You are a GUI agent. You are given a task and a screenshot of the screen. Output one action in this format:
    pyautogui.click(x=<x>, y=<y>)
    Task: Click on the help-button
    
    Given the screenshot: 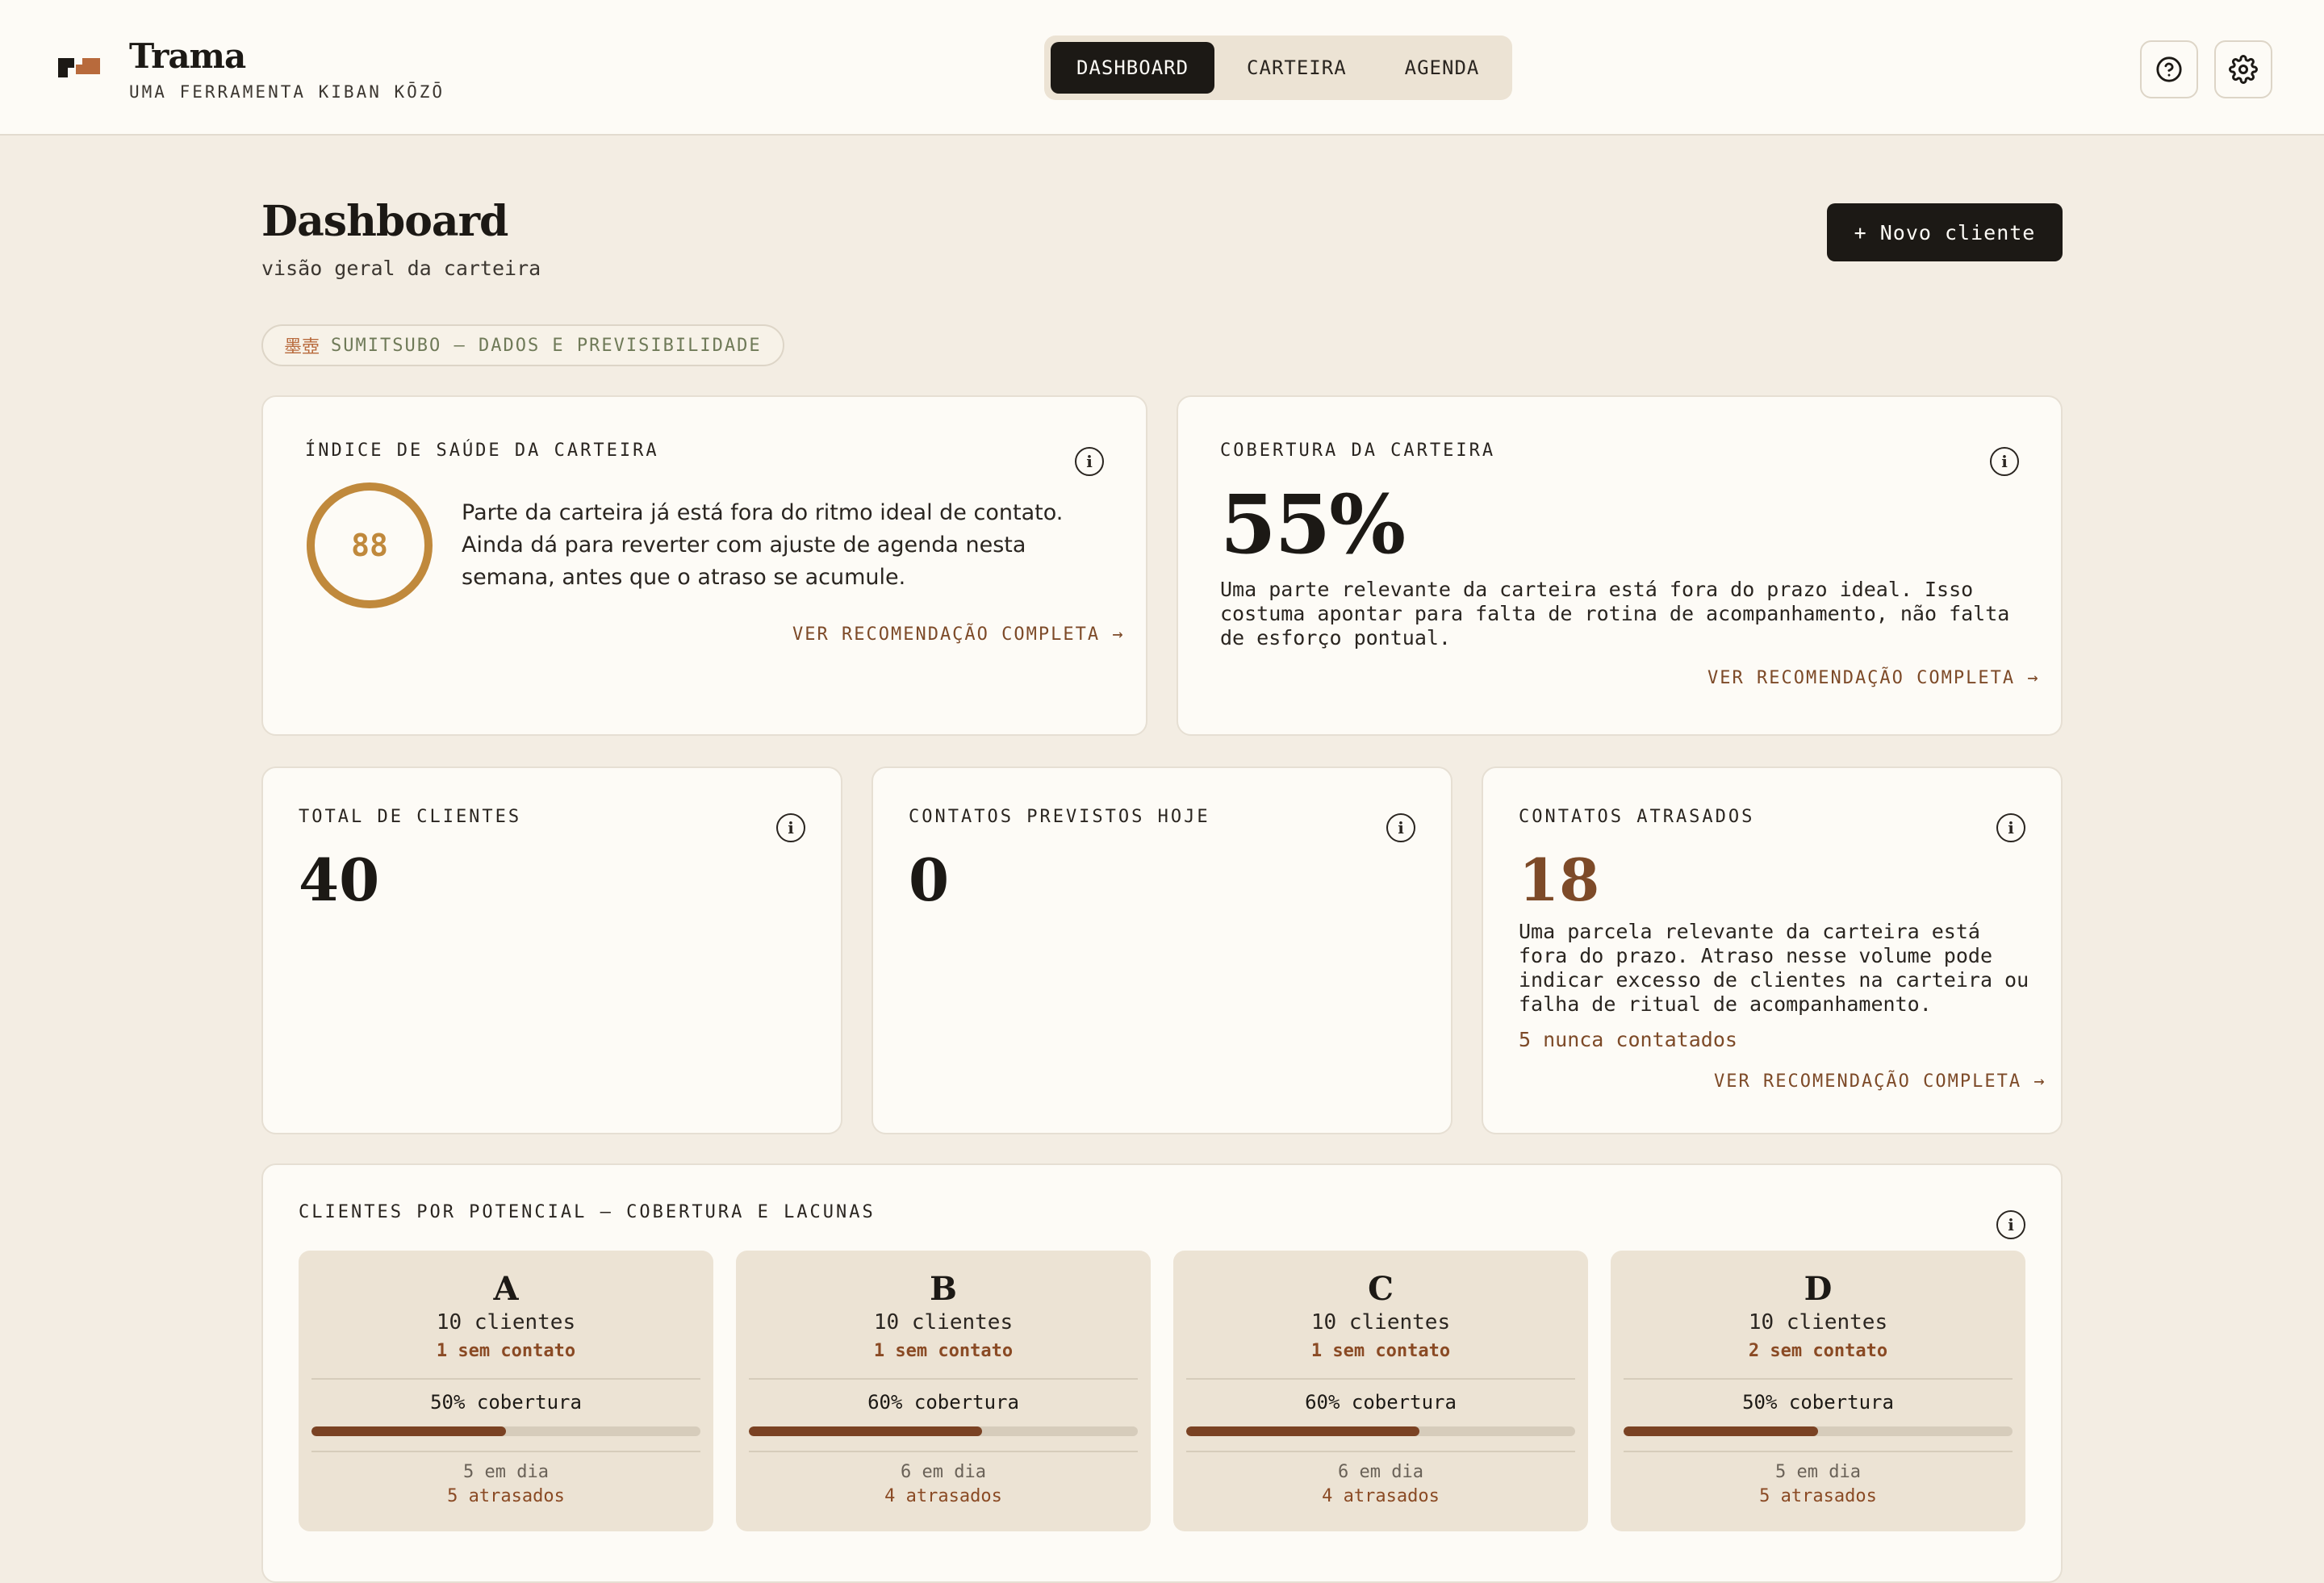 What is the action you would take?
    pyautogui.click(x=2169, y=69)
    